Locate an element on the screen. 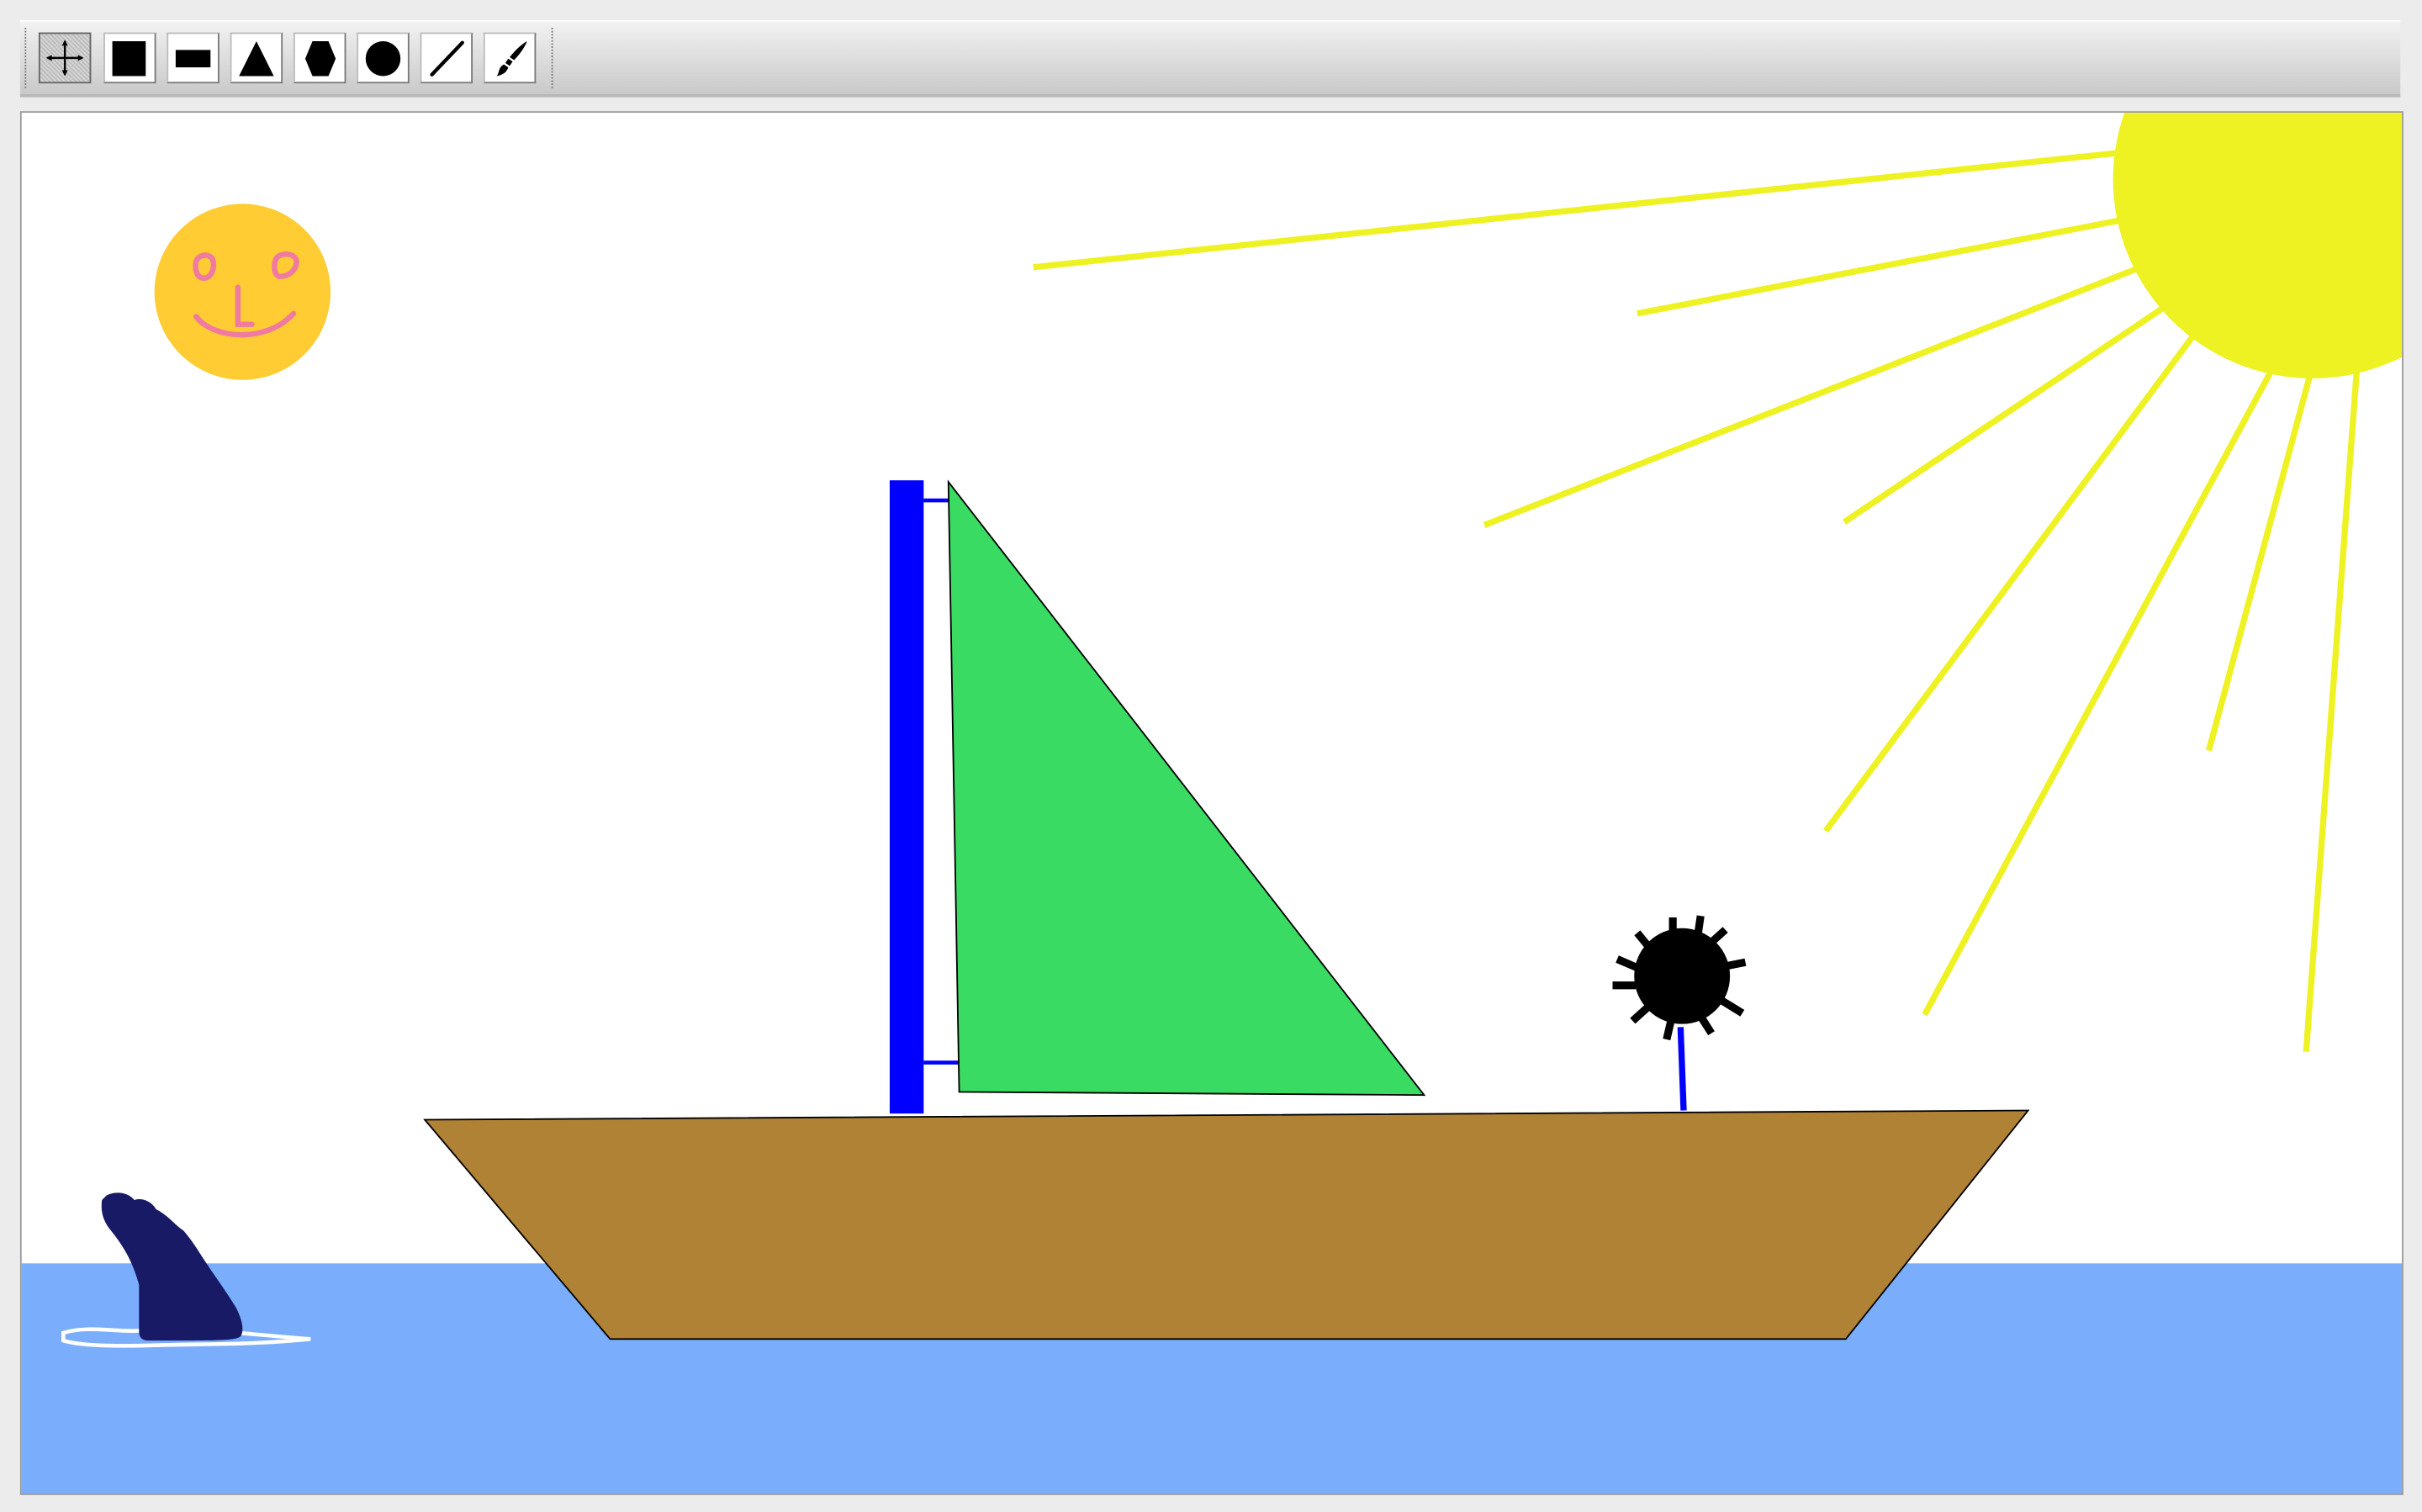 The height and width of the screenshot is (1512, 2422). ellipse-icon is located at coordinates (383, 59).